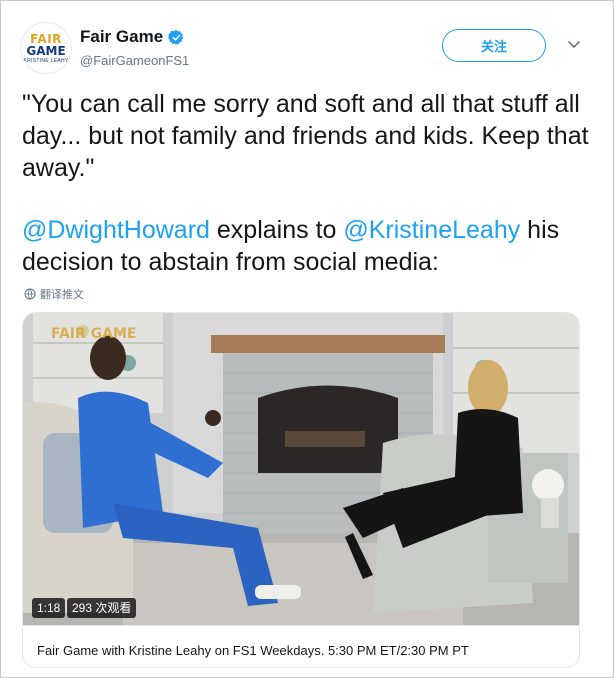 Image resolution: width=614 pixels, height=678 pixels. Describe the element at coordinates (431, 230) in the screenshot. I see `mention-kristine-leahy: @KristineLeahy` at that location.